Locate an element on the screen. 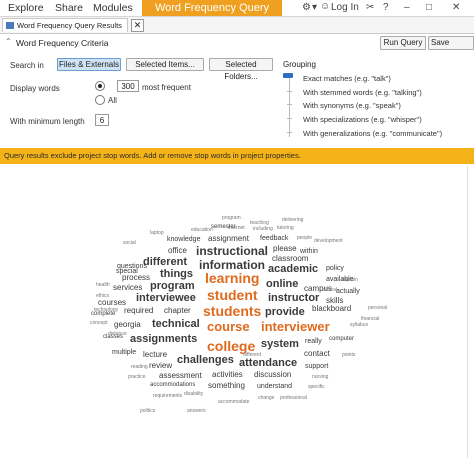  close-window-icon: ✕ is located at coordinates (456, 7).